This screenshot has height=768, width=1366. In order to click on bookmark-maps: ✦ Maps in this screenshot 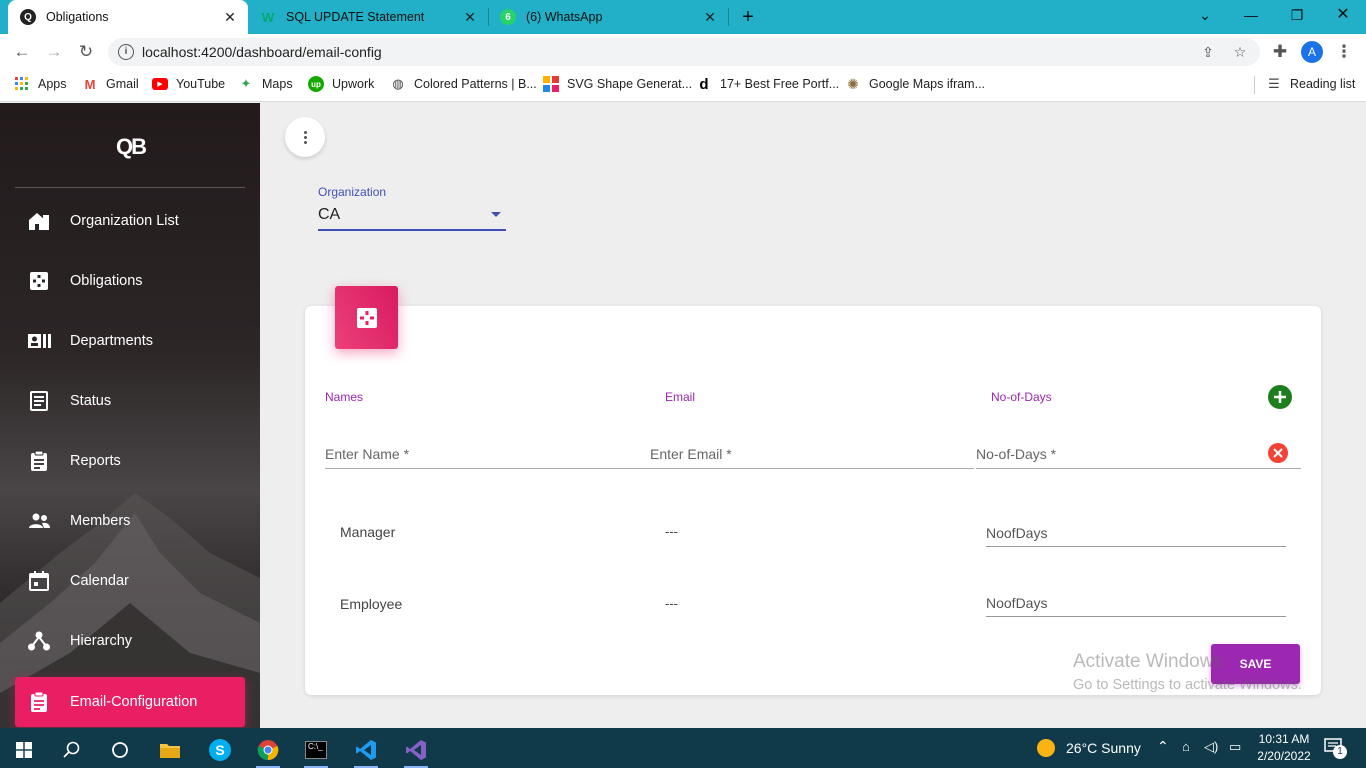, I will do `click(265, 84)`.